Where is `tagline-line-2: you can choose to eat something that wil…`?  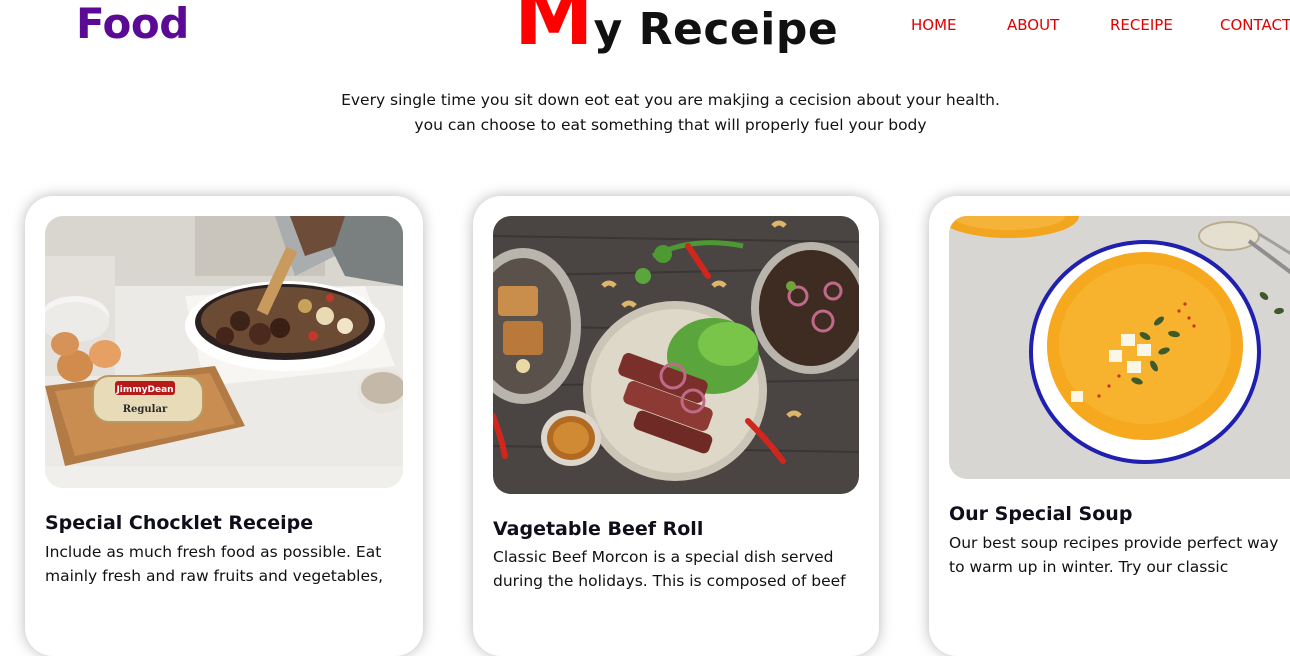 tagline-line-2: you can choose to eat something that wil… is located at coordinates (670, 125).